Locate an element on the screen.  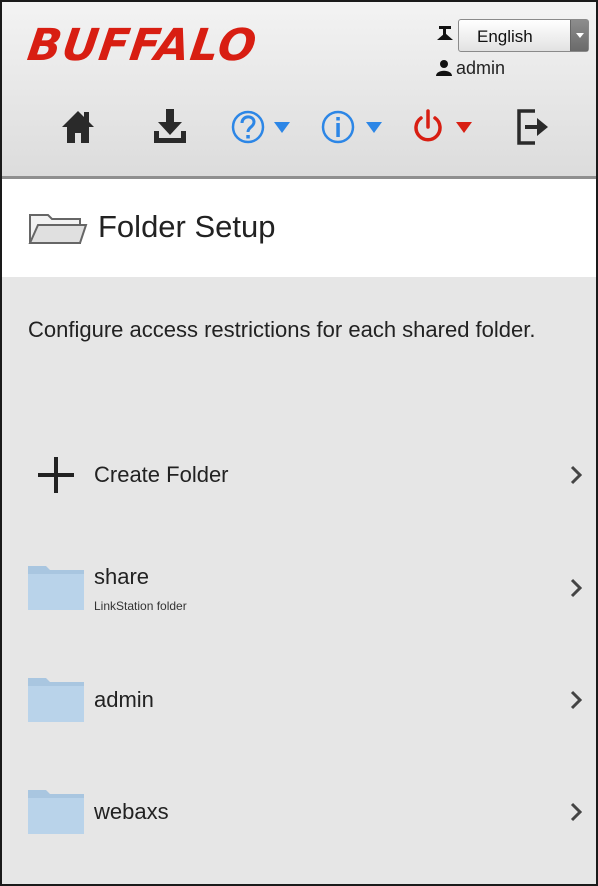
help-menu-caret-icon is located at coordinates (282, 127).